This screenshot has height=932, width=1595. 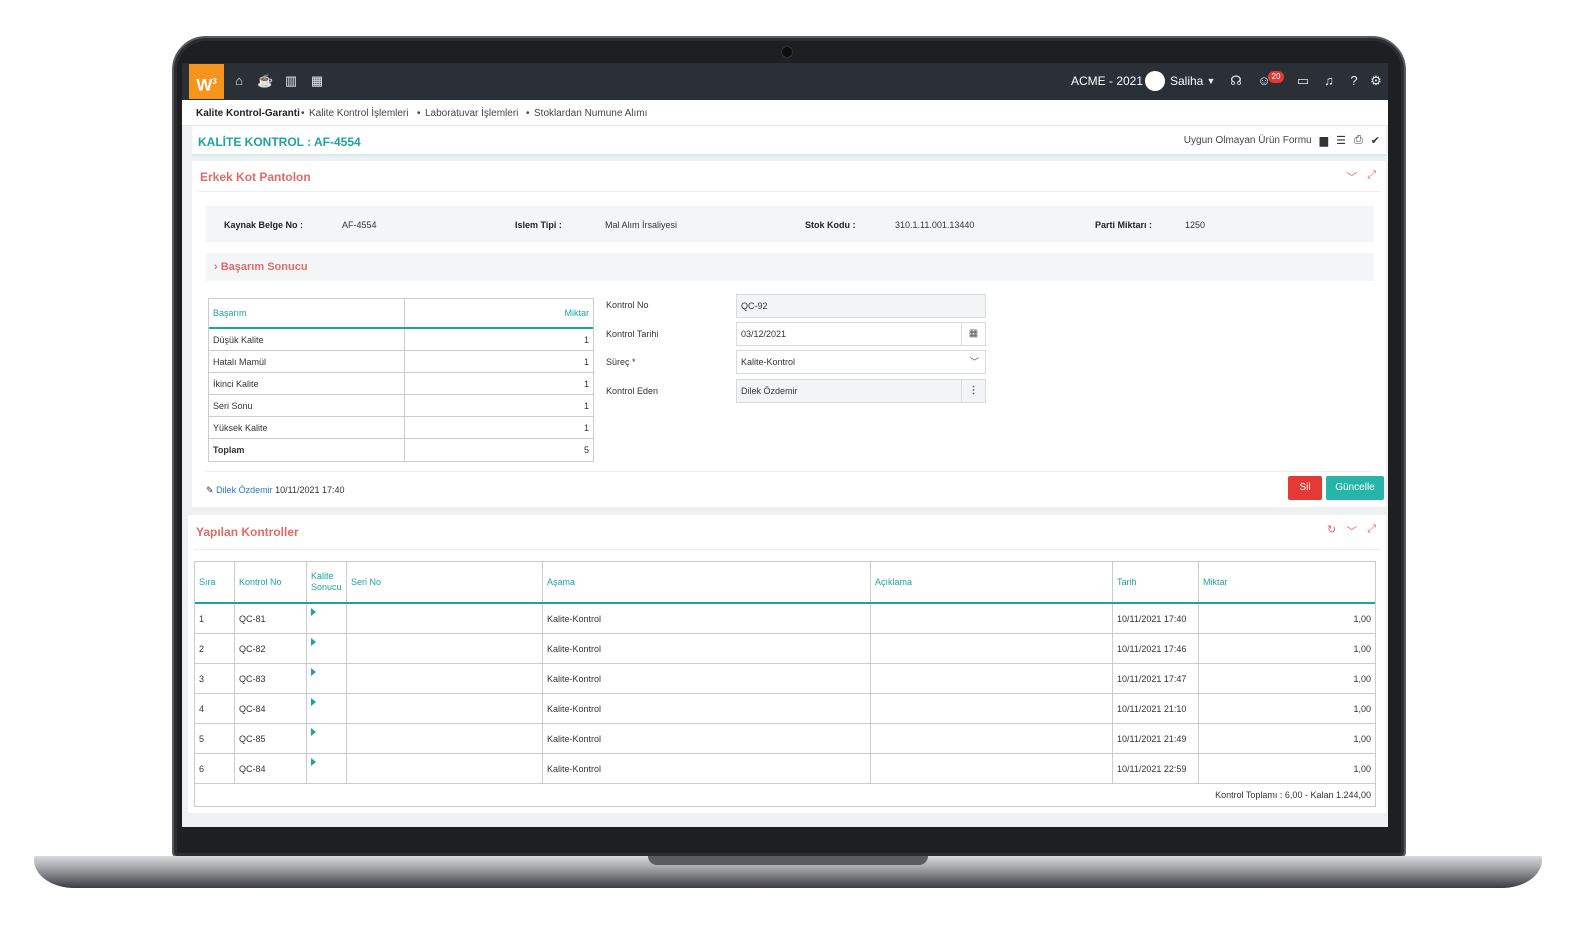 I want to click on kontrol-tarihi-field: 03/12/2021 ▦, so click(x=861, y=334).